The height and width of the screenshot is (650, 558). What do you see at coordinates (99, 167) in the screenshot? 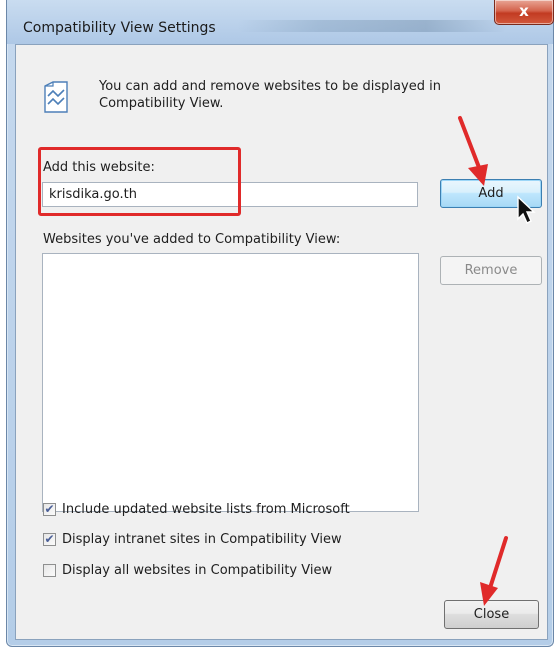
I see `add-website-label: Add this website:` at bounding box center [99, 167].